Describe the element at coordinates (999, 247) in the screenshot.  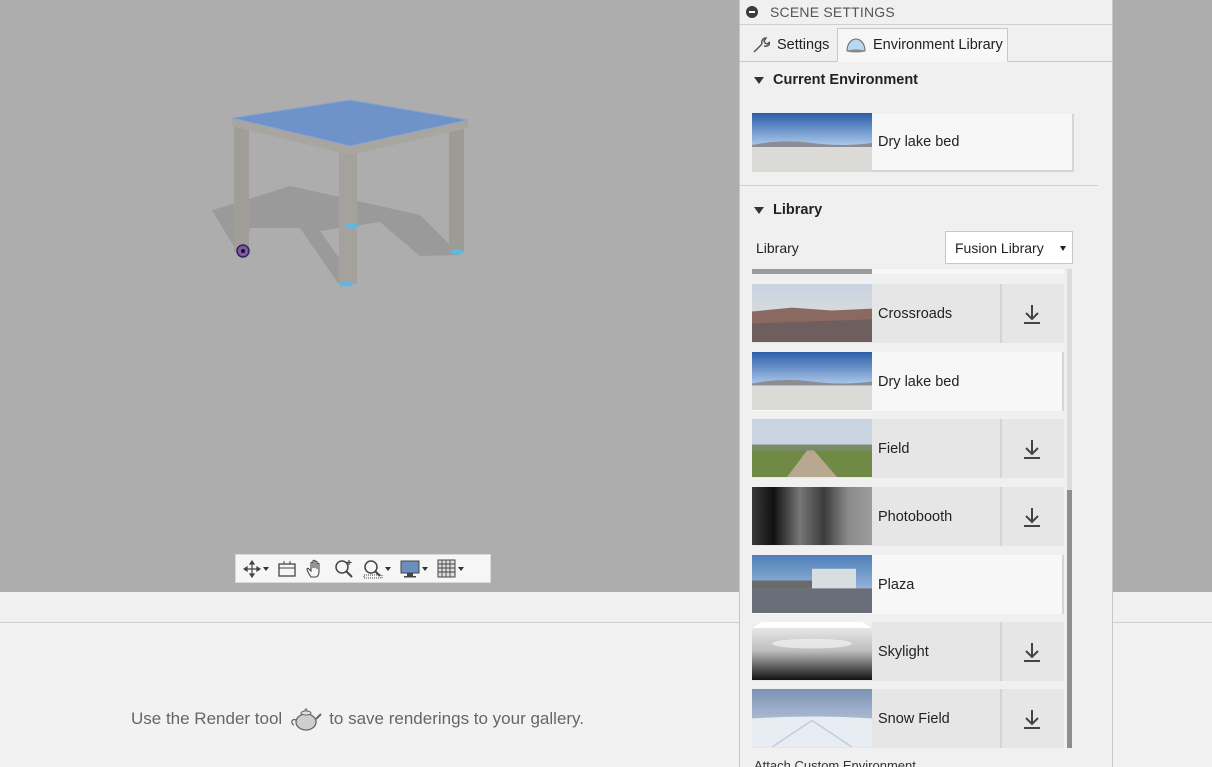
I see `library-select-value: Fusion Library` at that location.